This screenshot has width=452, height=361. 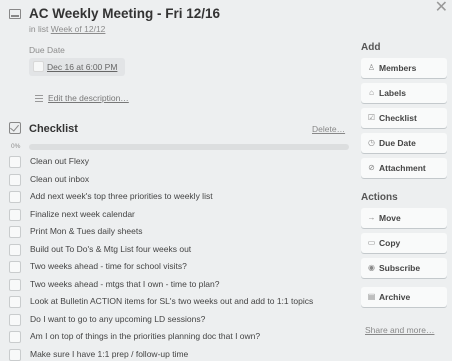 I want to click on list-name-link: Week of 12/12, so click(x=78, y=29).